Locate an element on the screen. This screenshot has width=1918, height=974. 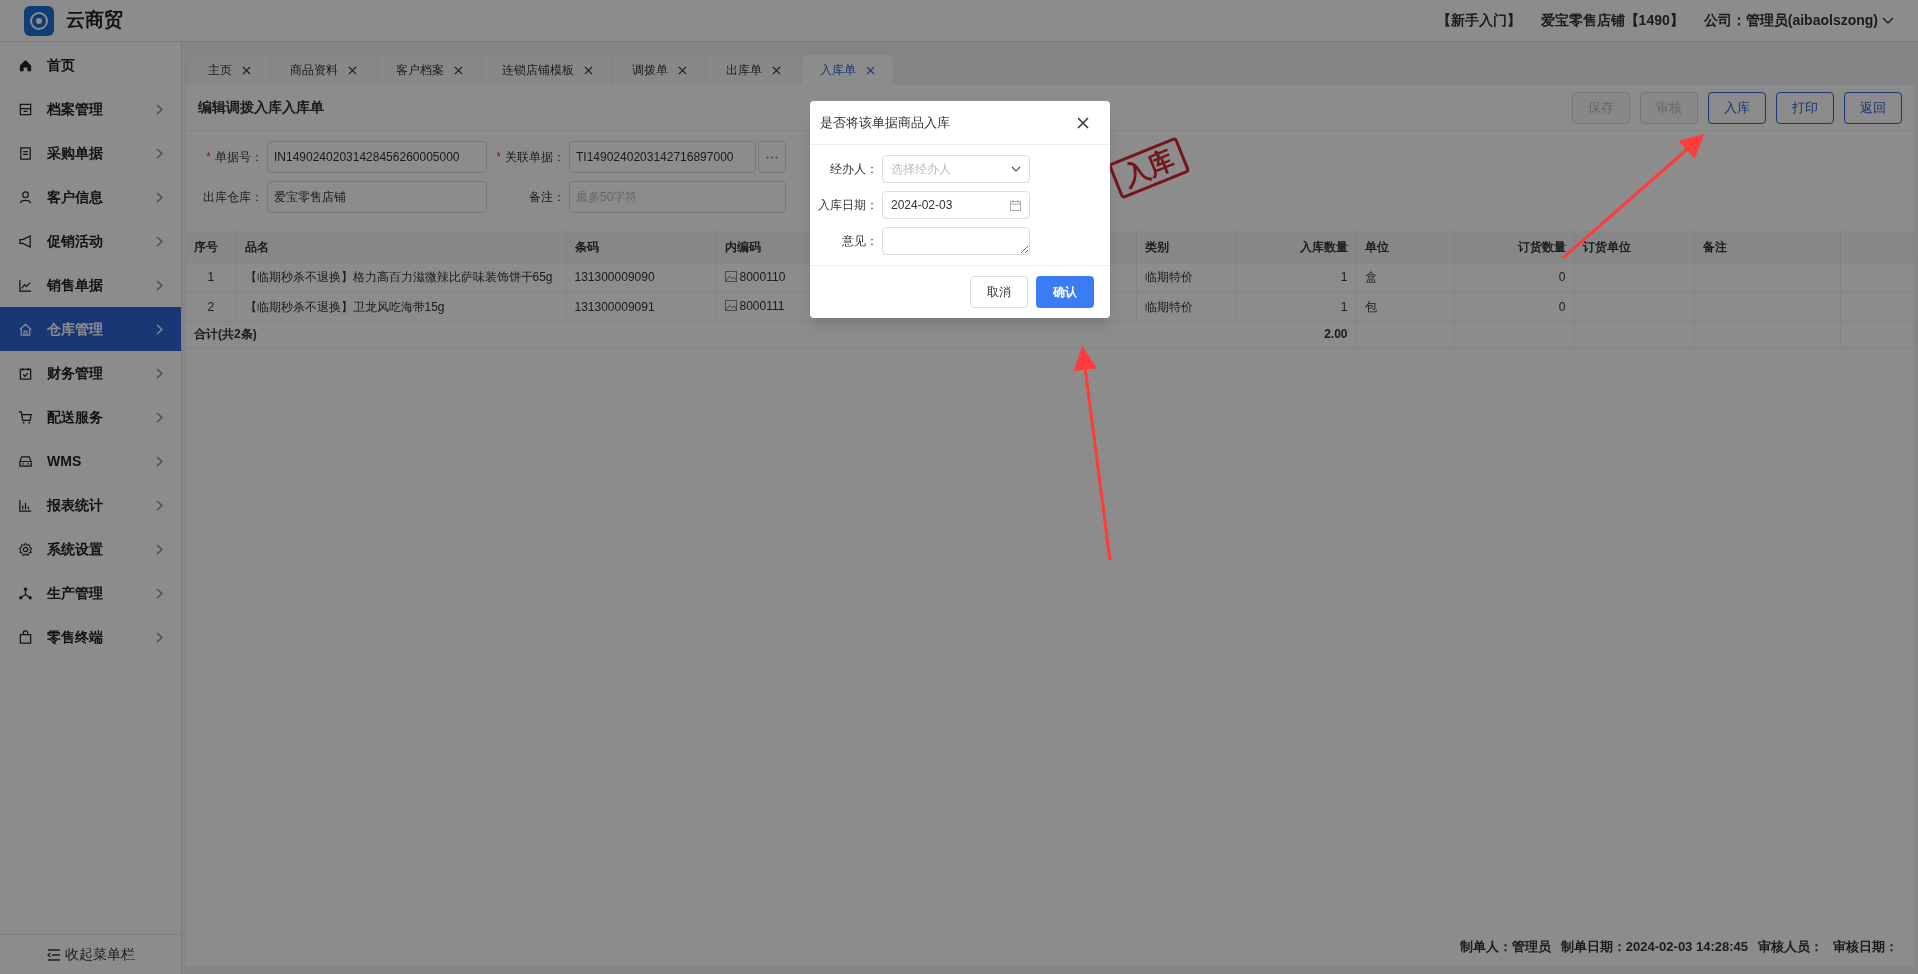
sidebar-item: 仓库管理 is located at coordinates (90, 329).